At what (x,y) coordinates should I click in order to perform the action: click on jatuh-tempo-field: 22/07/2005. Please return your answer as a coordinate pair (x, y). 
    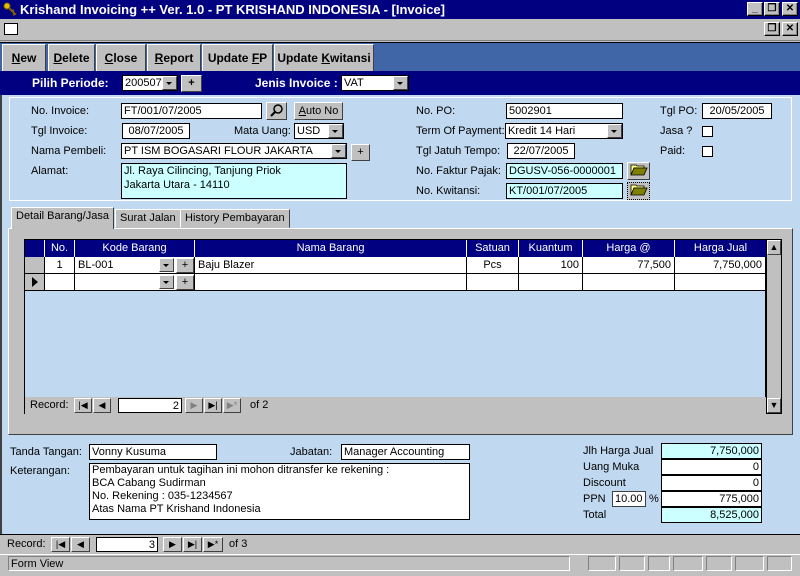
    Looking at the image, I should click on (541, 151).